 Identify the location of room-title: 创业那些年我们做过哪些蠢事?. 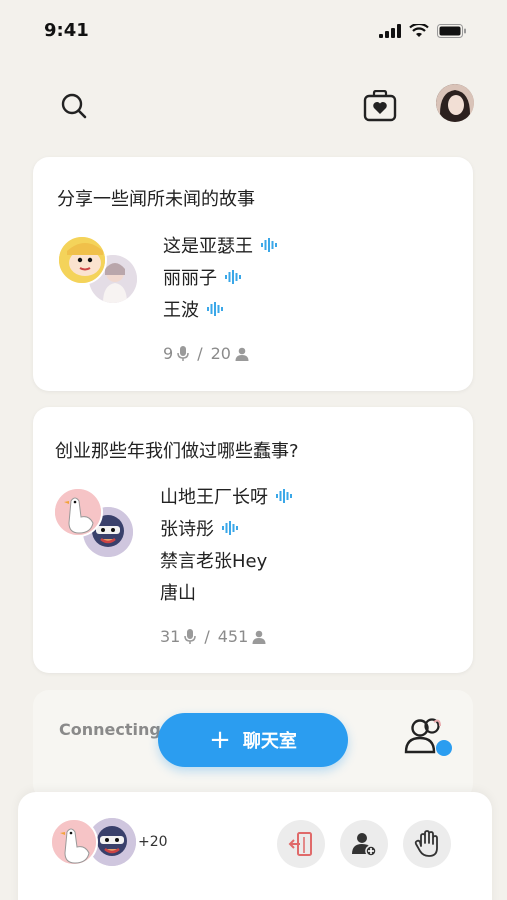
(177, 451).